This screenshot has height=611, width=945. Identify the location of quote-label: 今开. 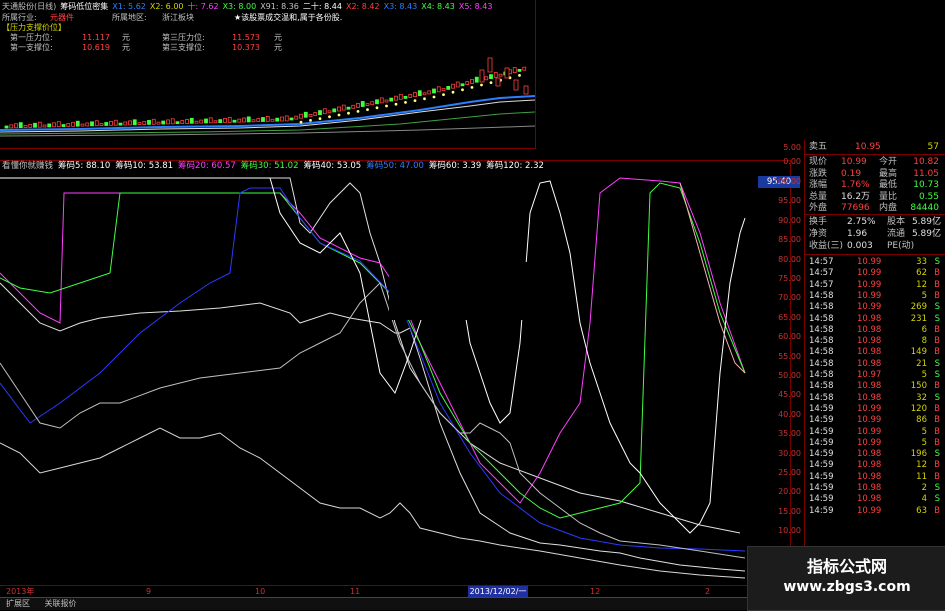
(888, 162).